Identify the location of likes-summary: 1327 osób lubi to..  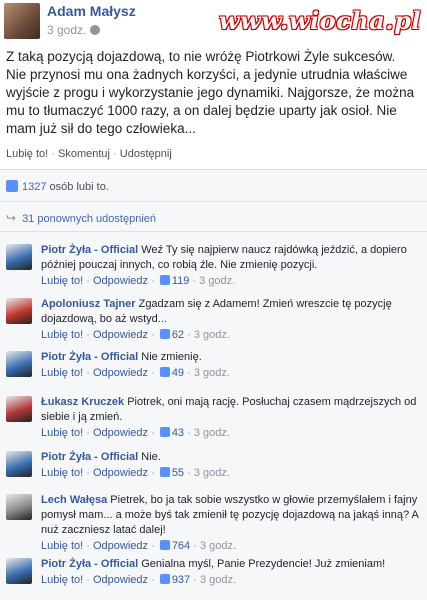
(57, 186).